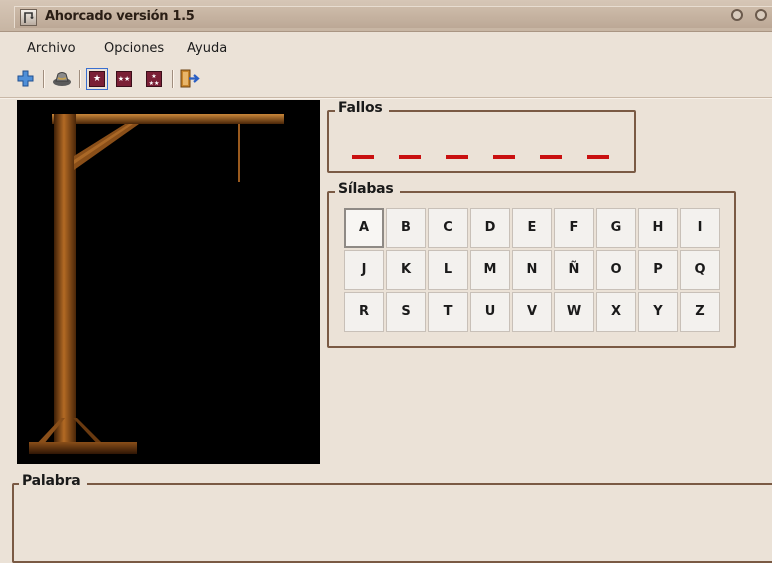 The width and height of the screenshot is (772, 563). Describe the element at coordinates (364, 312) in the screenshot. I see `letter-button: R` at that location.